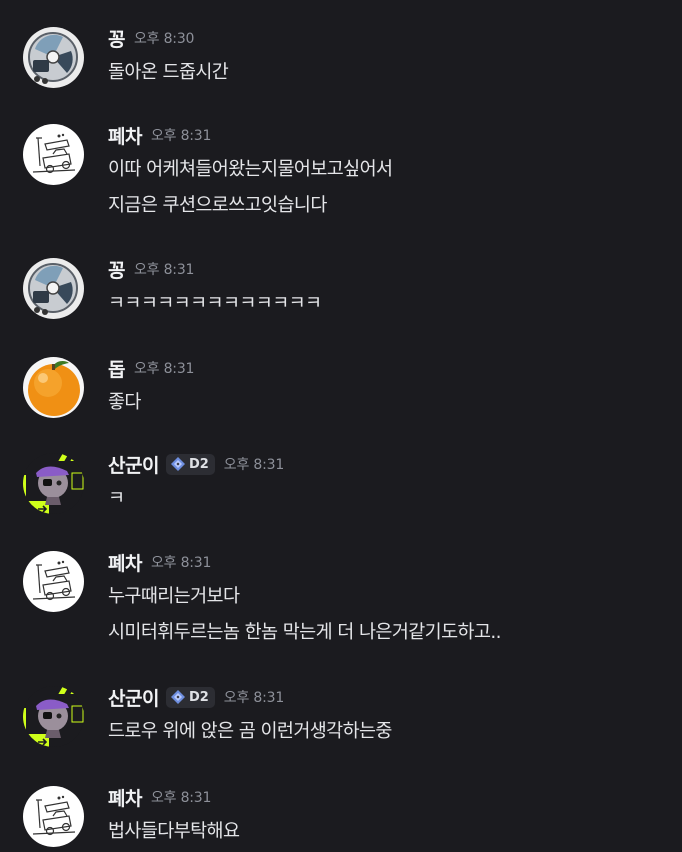 The image size is (682, 852). I want to click on message-text: 법사들다부탁해요, so click(174, 831).